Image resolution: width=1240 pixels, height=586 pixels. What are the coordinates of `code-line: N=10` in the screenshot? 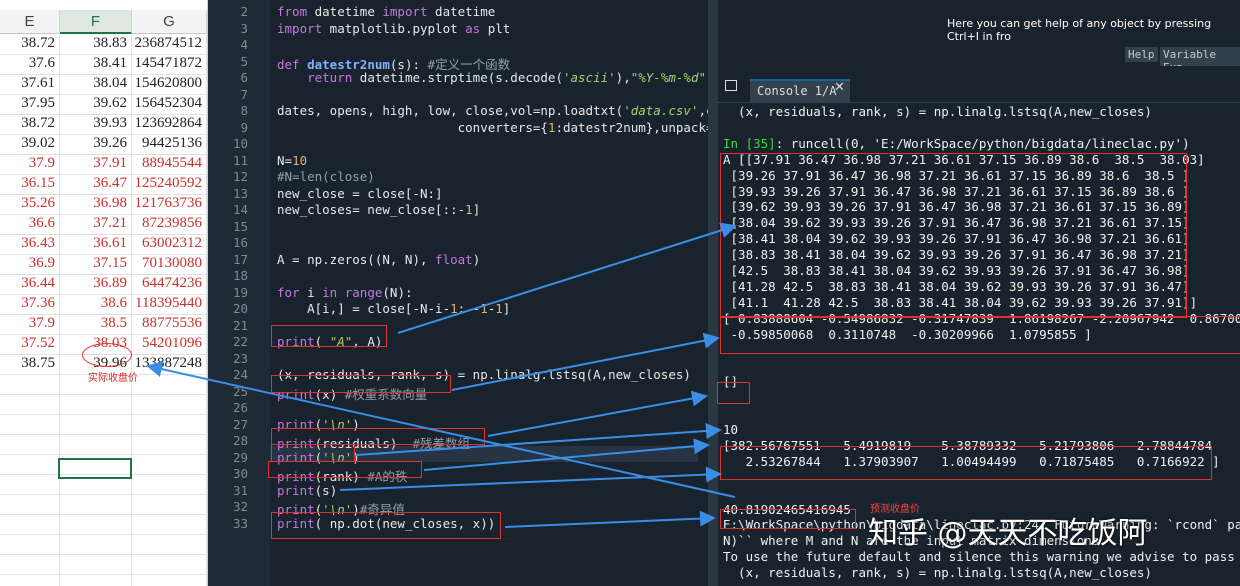 It's located at (292, 160).